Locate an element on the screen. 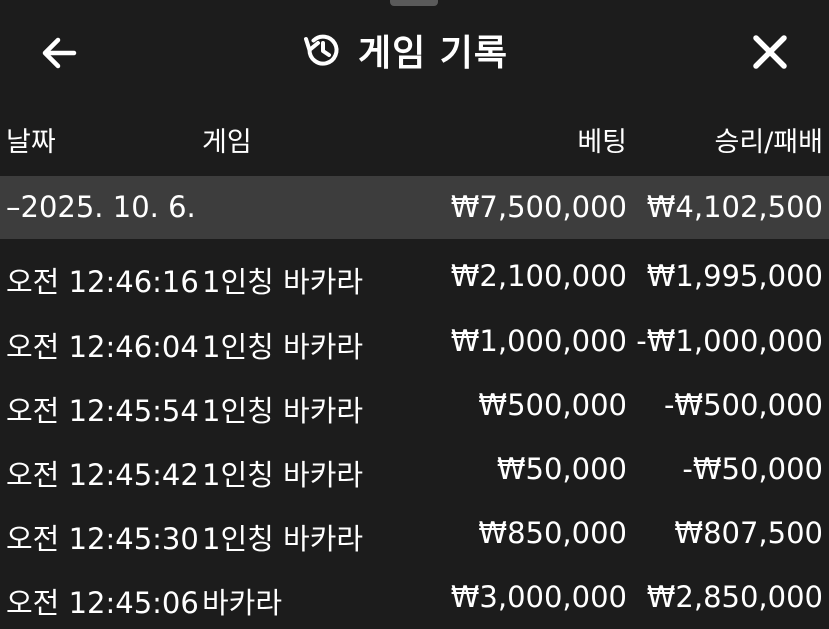 Image resolution: width=829 pixels, height=629 pixels. back-button is located at coordinates (59, 53).